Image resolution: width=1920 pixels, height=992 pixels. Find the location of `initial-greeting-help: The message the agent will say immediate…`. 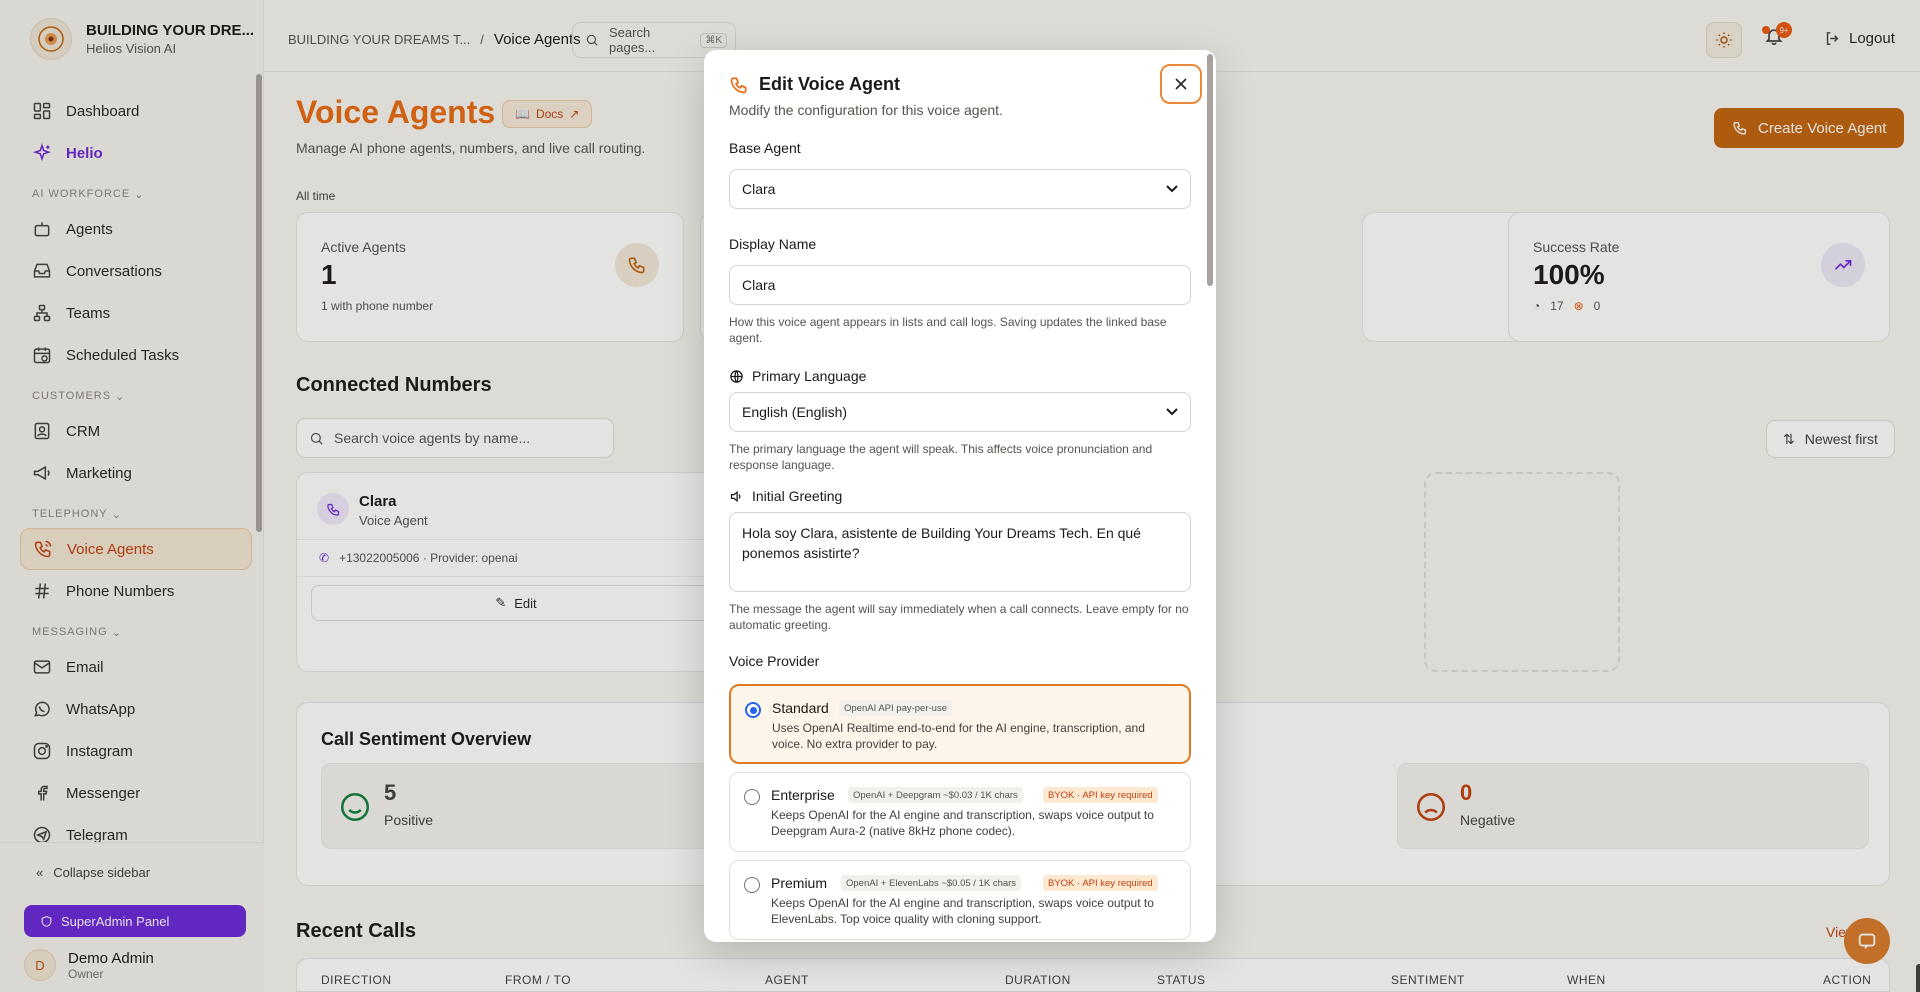

initial-greeting-help: The message the agent will say immediate… is located at coordinates (959, 617).